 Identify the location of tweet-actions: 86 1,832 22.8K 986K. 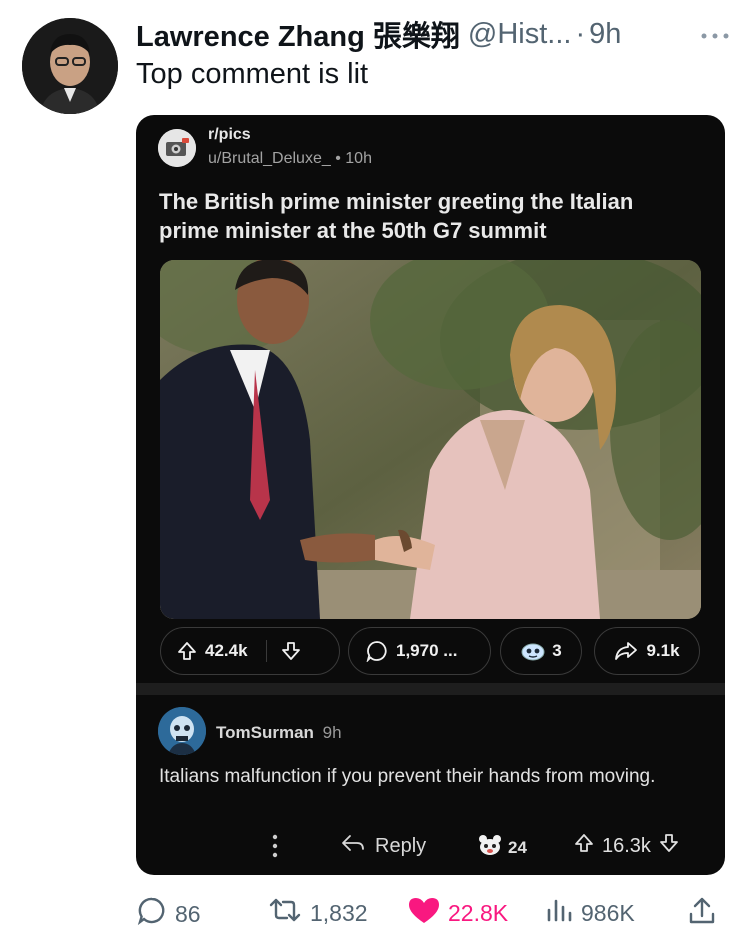
(375, 912).